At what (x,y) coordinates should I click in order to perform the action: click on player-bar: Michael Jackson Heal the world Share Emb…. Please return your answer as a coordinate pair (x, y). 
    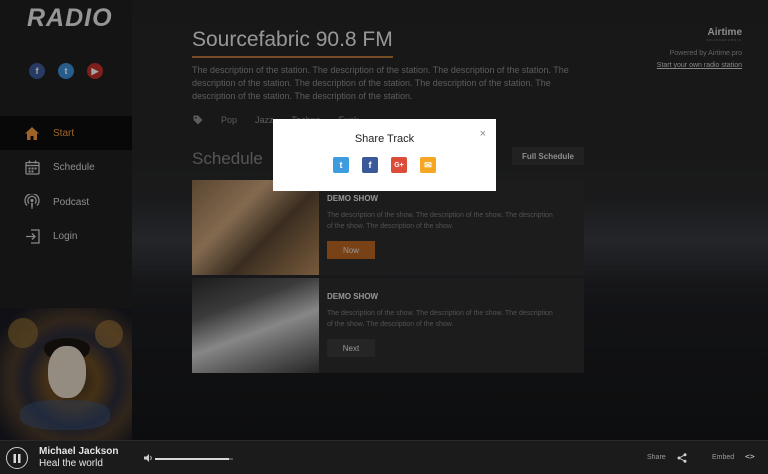
    Looking at the image, I should click on (384, 457).